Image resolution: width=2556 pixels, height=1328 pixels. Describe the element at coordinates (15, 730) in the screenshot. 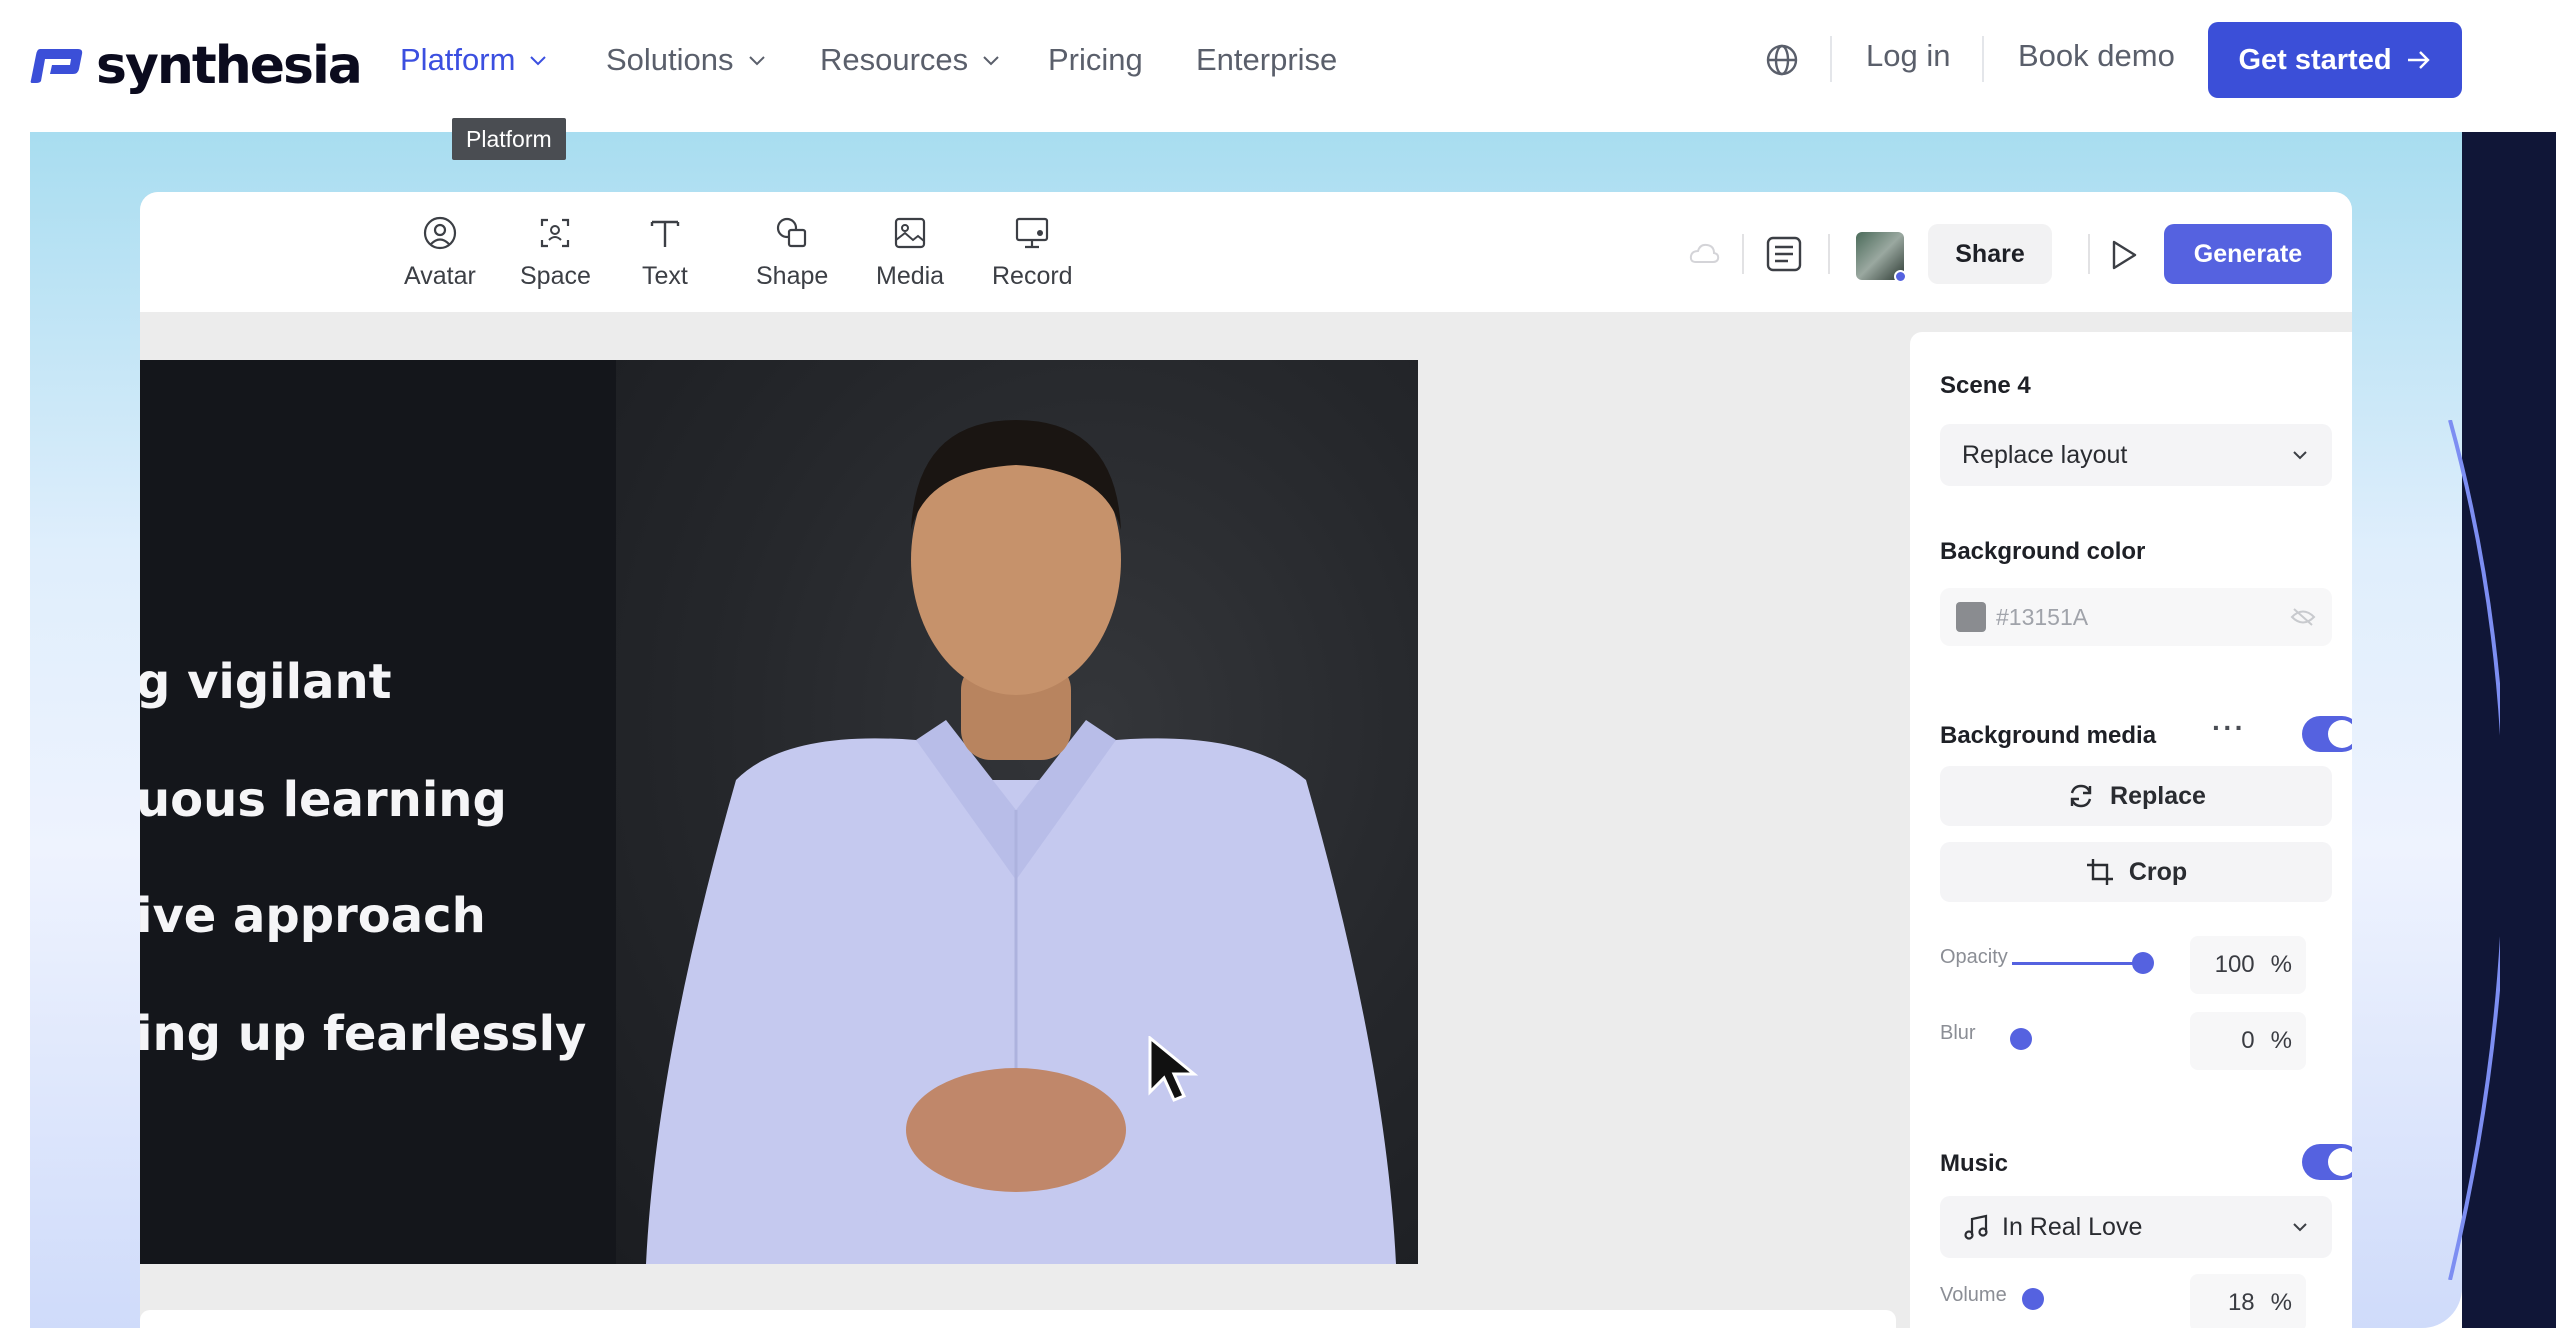

I see `page-margin` at that location.